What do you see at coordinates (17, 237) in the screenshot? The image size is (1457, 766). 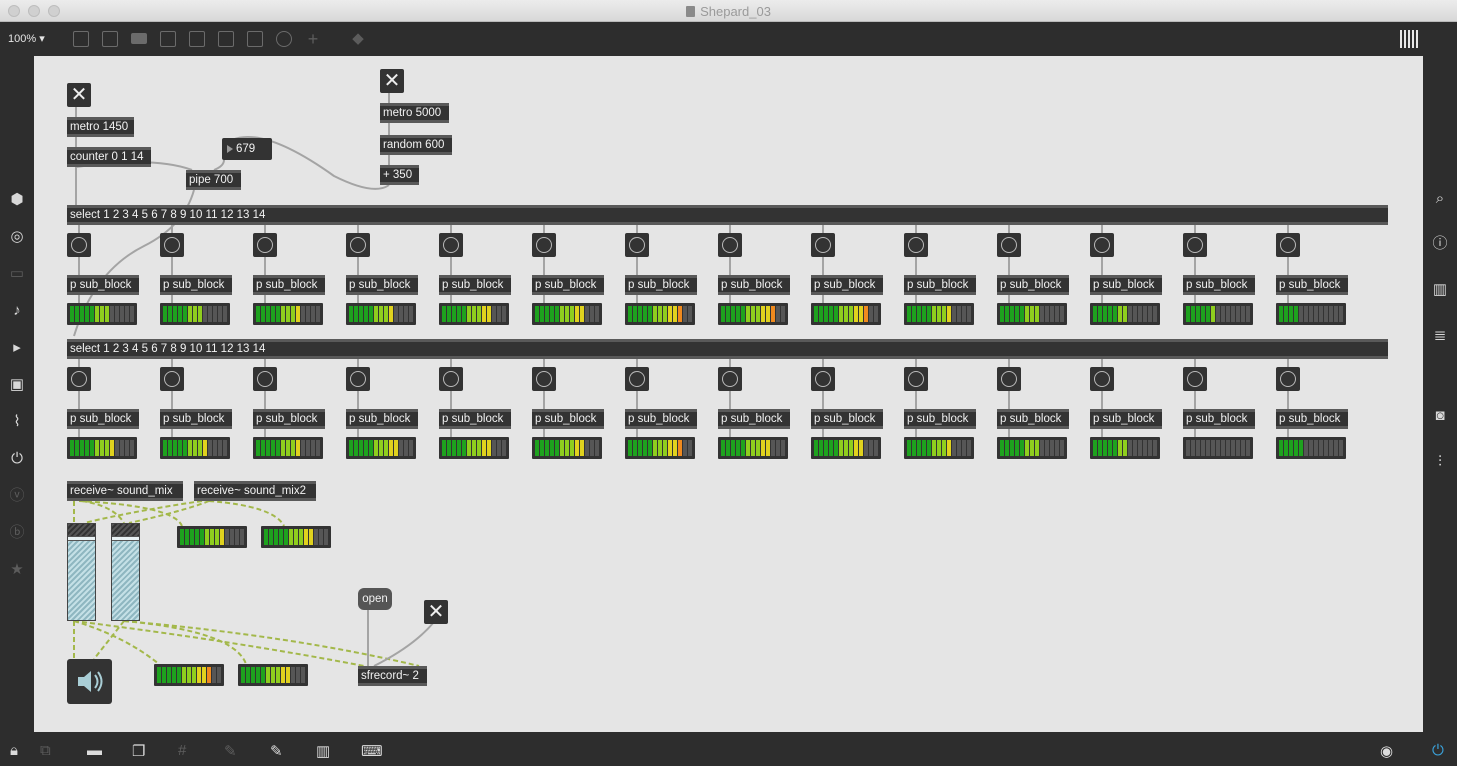 I see `target-icon: ◎` at bounding box center [17, 237].